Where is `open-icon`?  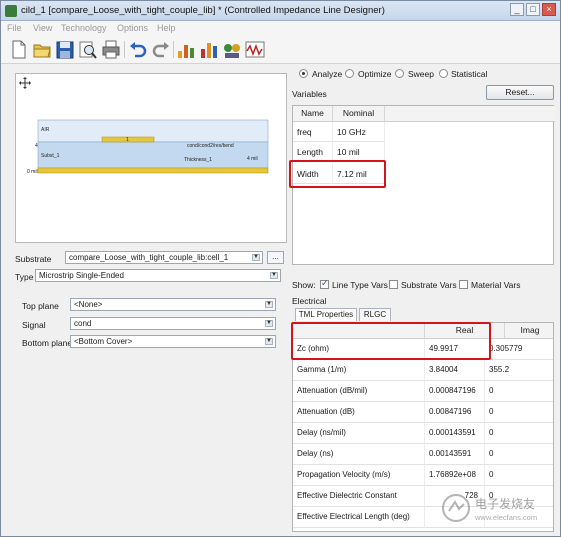
open-icon is located at coordinates (42, 49).